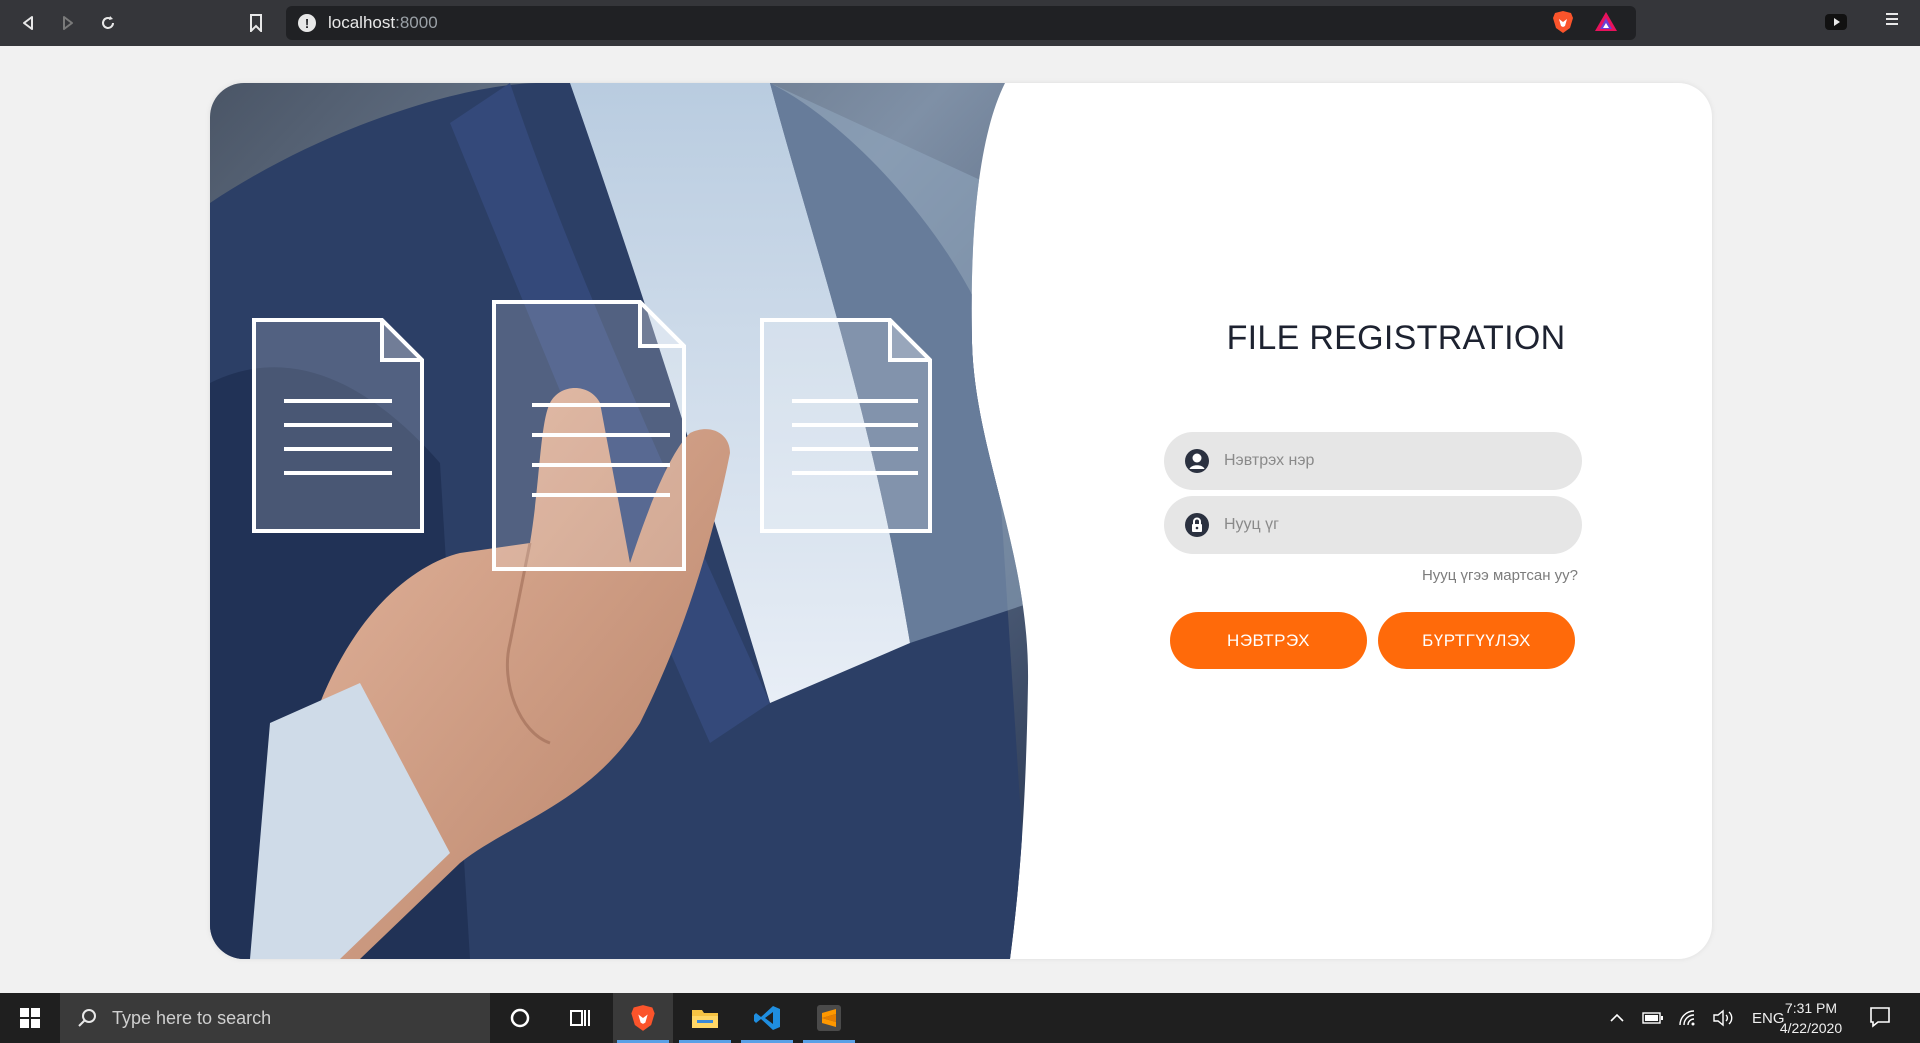  What do you see at coordinates (1394, 461) in the screenshot?
I see `username-input` at bounding box center [1394, 461].